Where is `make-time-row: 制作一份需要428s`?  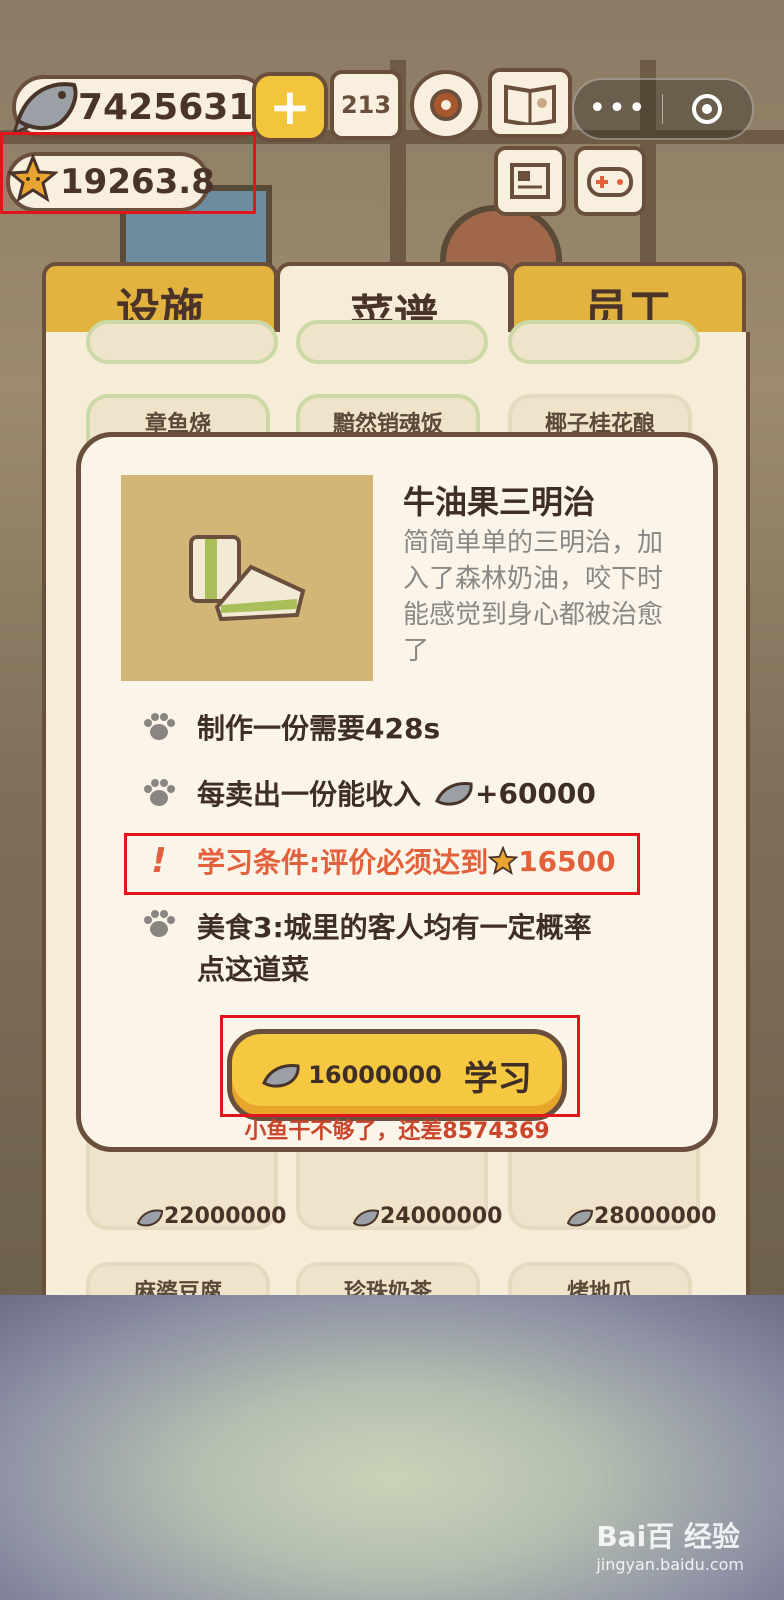
make-time-row: 制作一份需要428s is located at coordinates (290, 727).